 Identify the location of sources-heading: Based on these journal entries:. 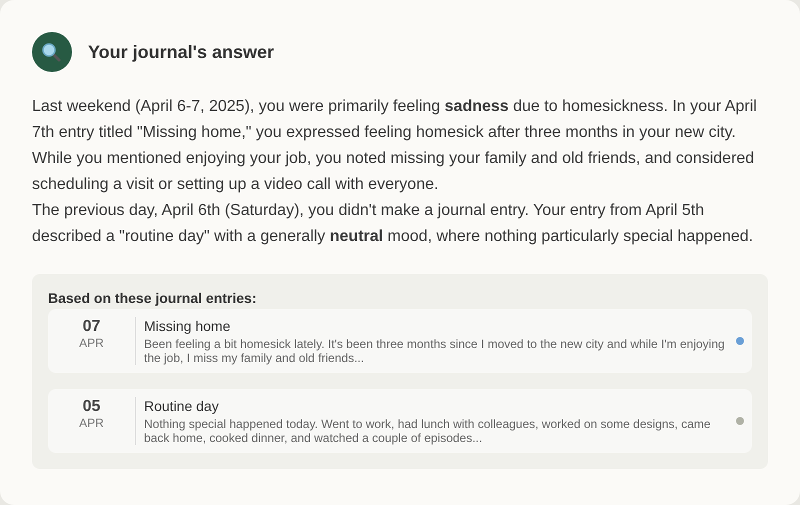
(153, 298).